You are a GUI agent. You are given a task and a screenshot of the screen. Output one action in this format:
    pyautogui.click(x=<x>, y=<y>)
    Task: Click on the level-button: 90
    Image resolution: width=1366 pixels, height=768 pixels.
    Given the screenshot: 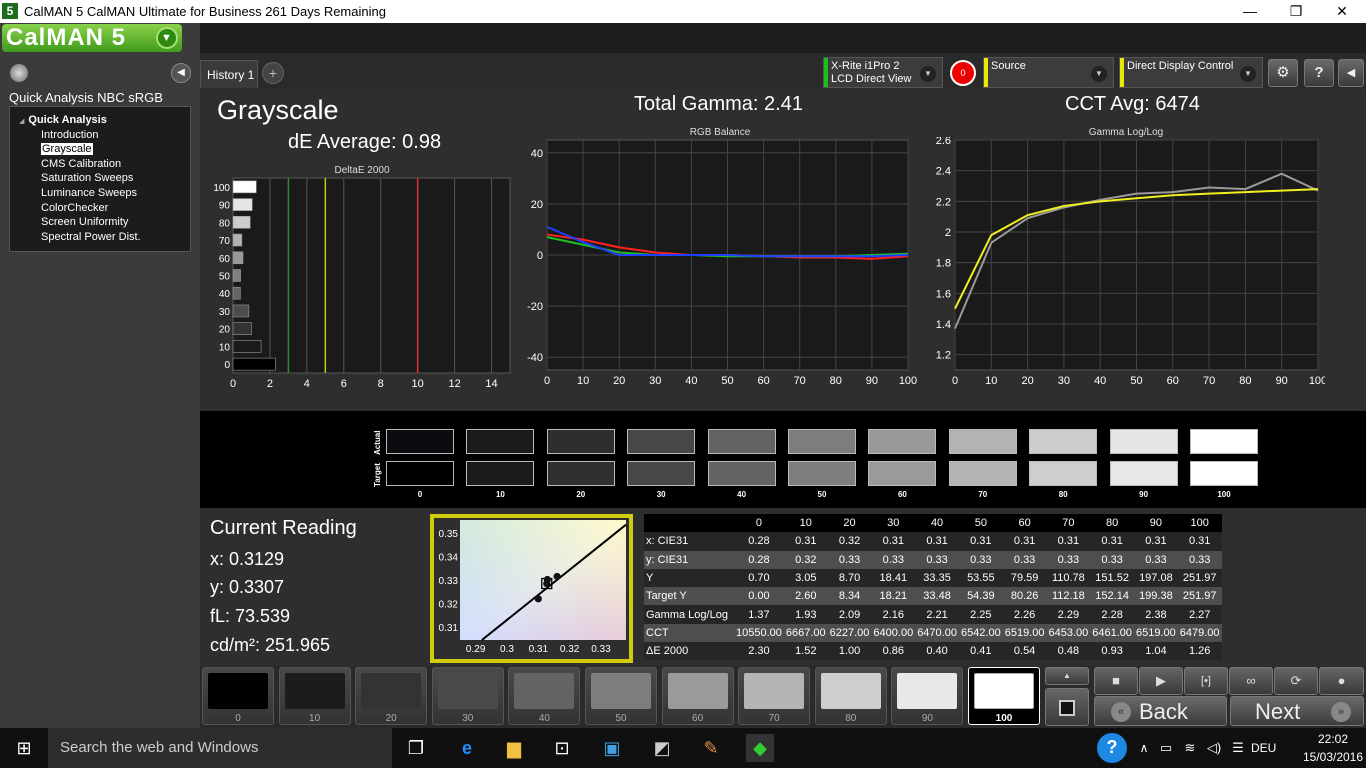 What is the action you would take?
    pyautogui.click(x=927, y=696)
    